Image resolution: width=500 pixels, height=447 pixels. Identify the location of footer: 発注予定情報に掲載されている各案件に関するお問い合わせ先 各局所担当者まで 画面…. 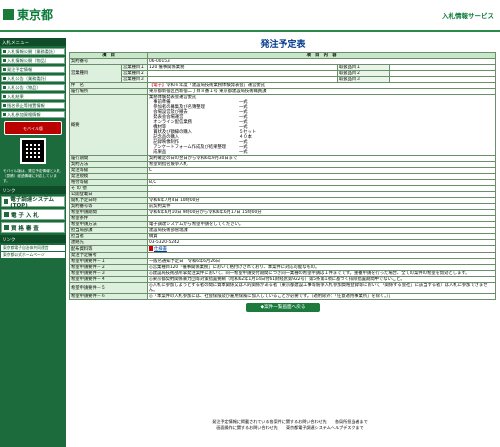
(290, 425).